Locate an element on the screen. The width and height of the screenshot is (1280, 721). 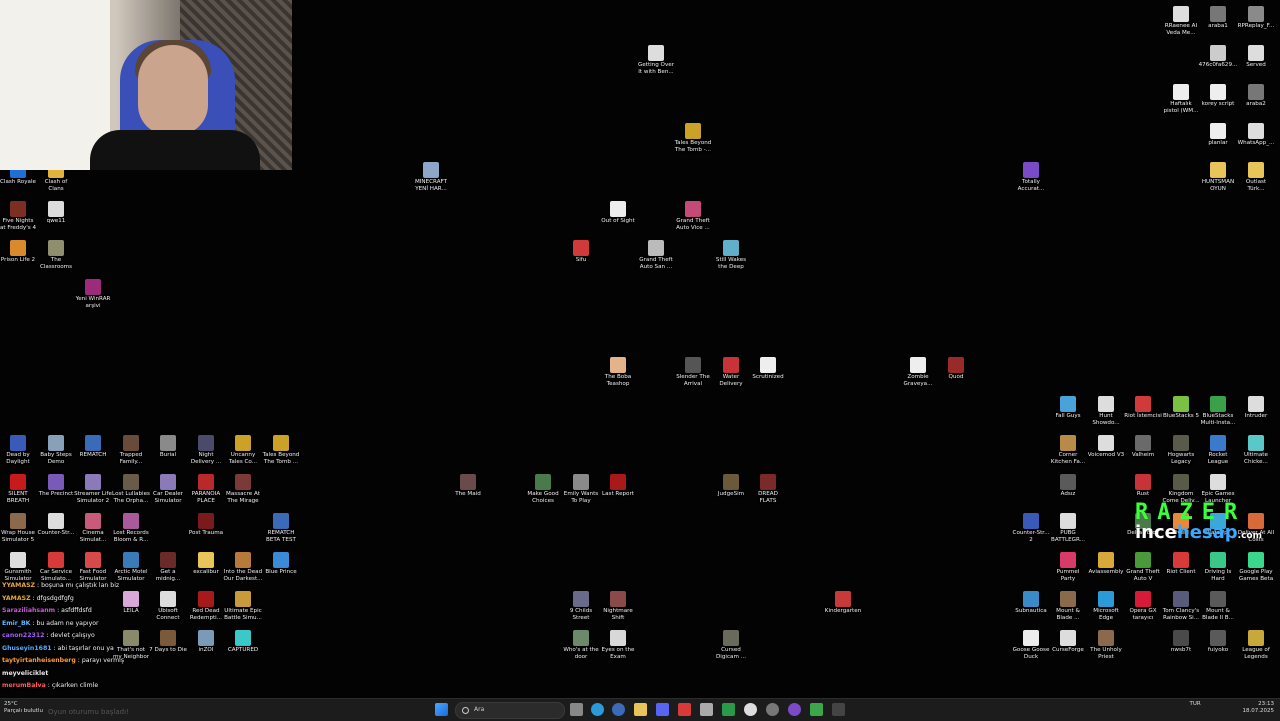
chat-username: YYAMASZ is located at coordinates (18, 585).